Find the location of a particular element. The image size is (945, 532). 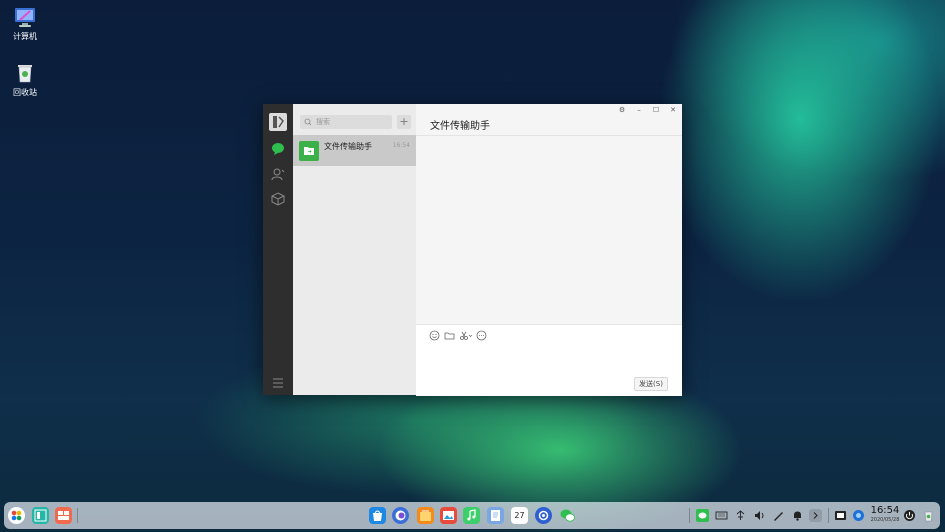

clock-time: 16:54 is located at coordinates (885, 510).